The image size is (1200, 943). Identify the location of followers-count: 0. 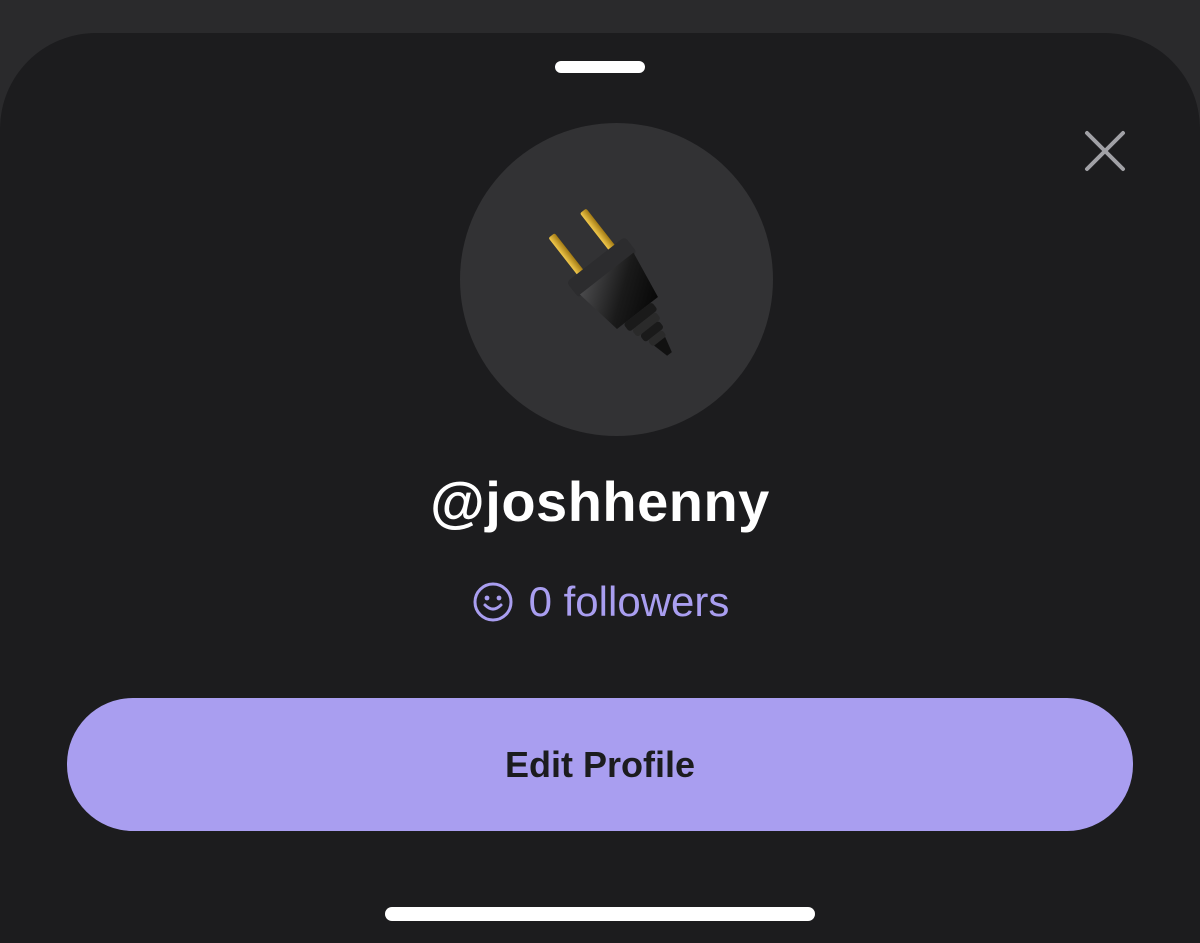
(540, 601).